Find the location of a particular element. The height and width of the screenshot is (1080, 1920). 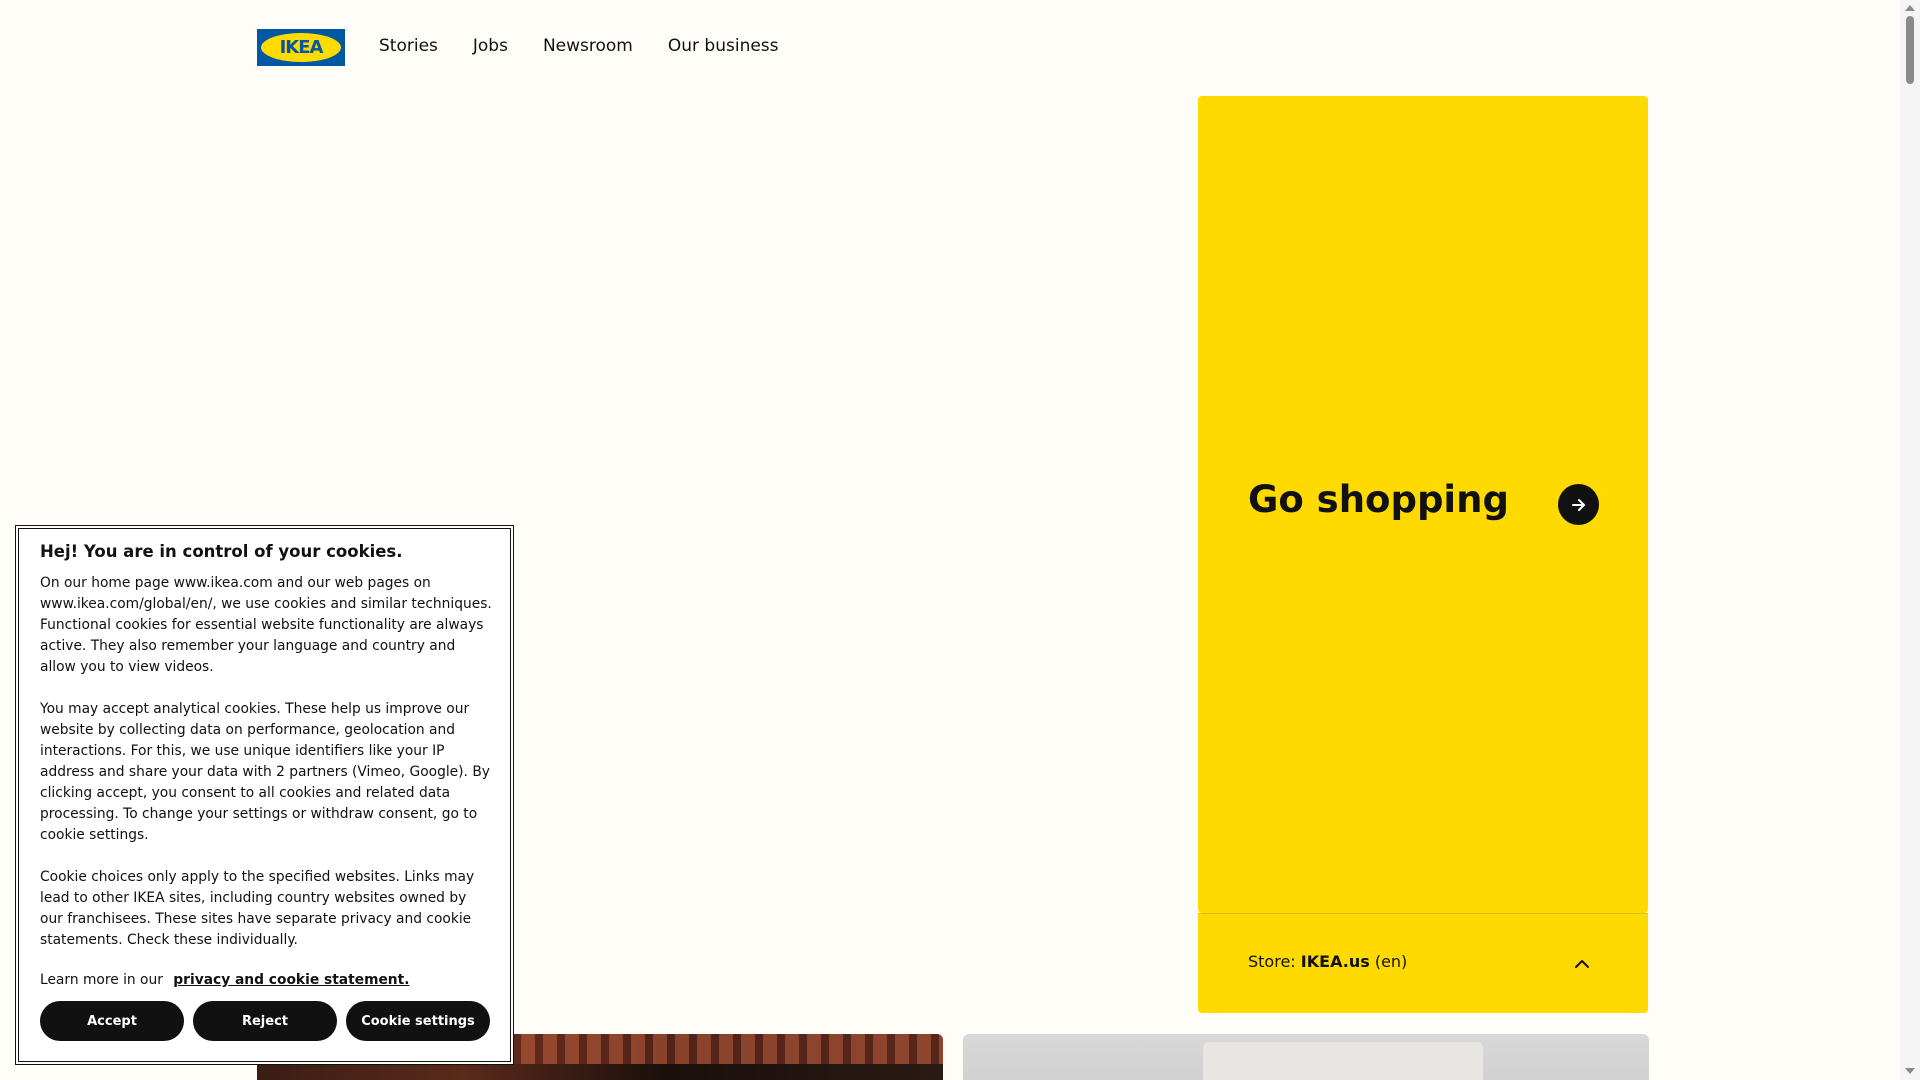

ikea-logo: IKEA is located at coordinates (301, 47).